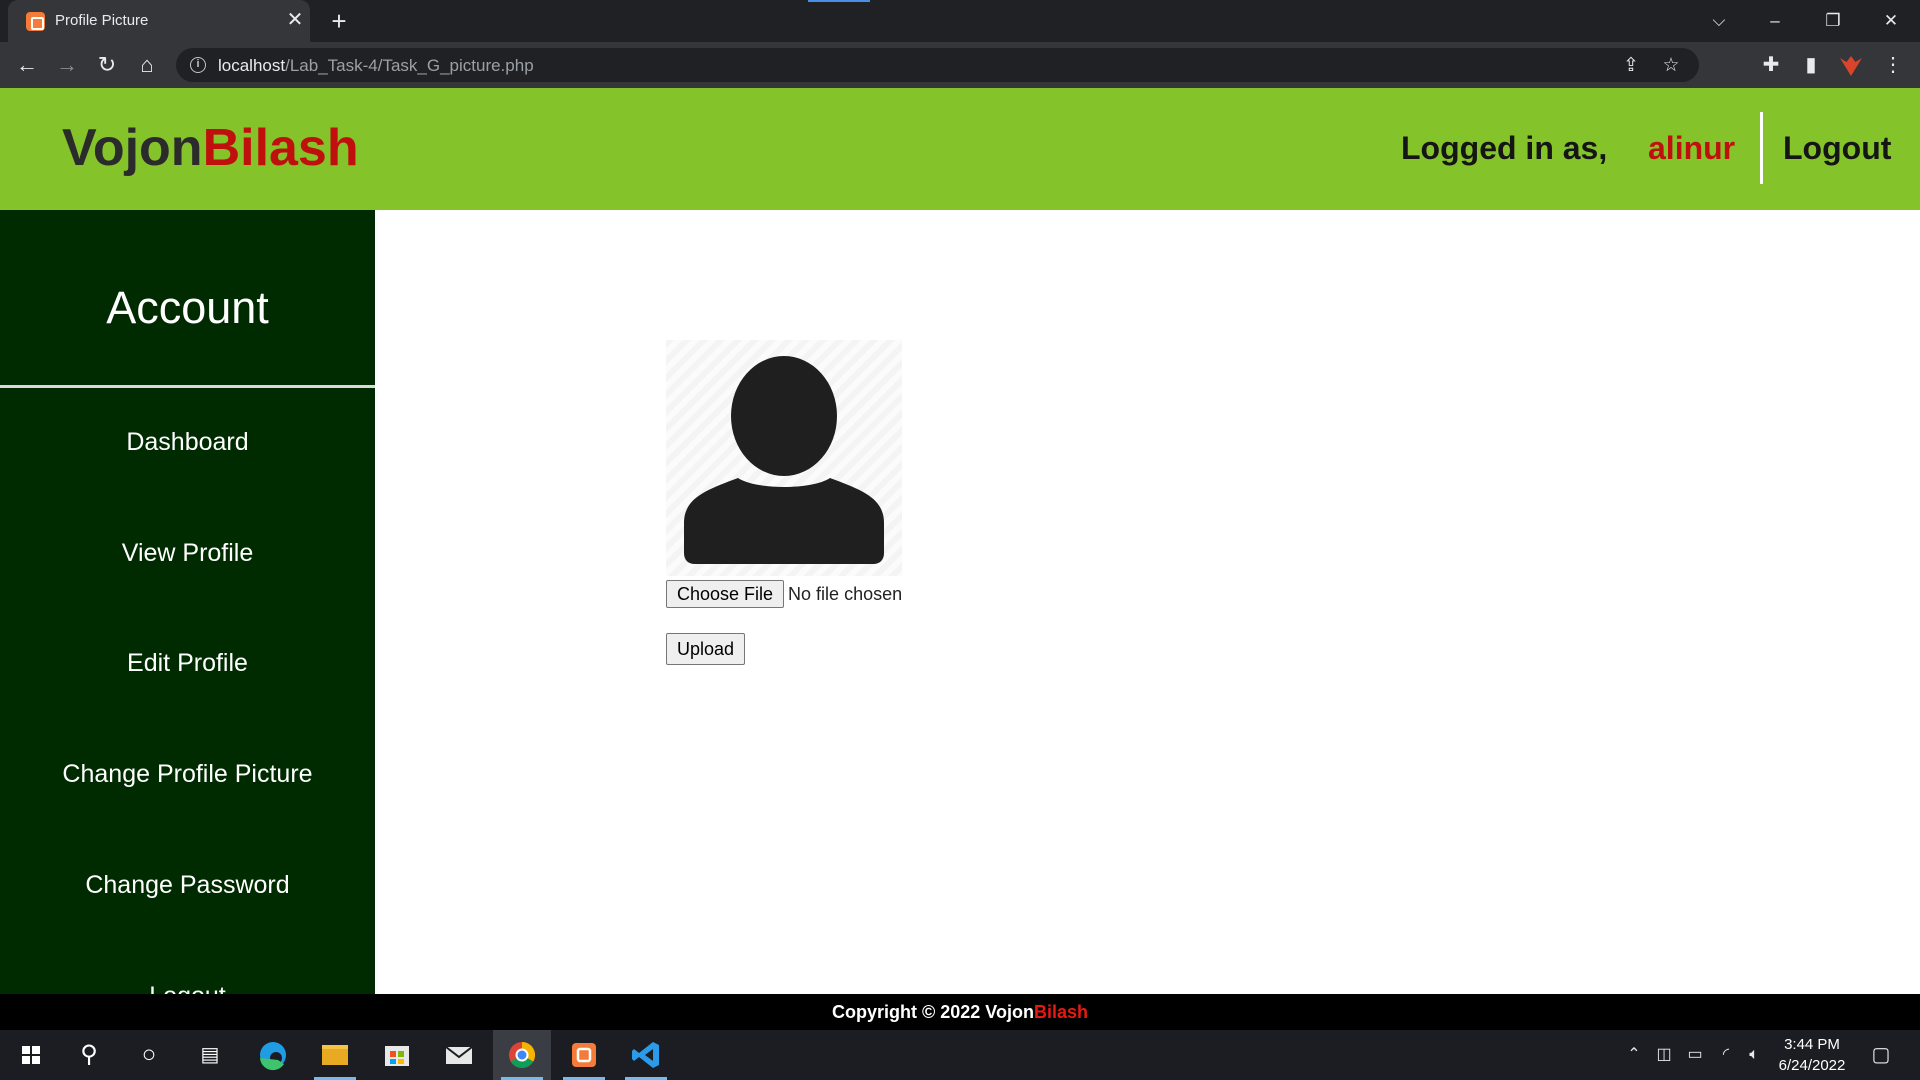 The width and height of the screenshot is (1920, 1080). I want to click on chrome-icon, so click(522, 1055).